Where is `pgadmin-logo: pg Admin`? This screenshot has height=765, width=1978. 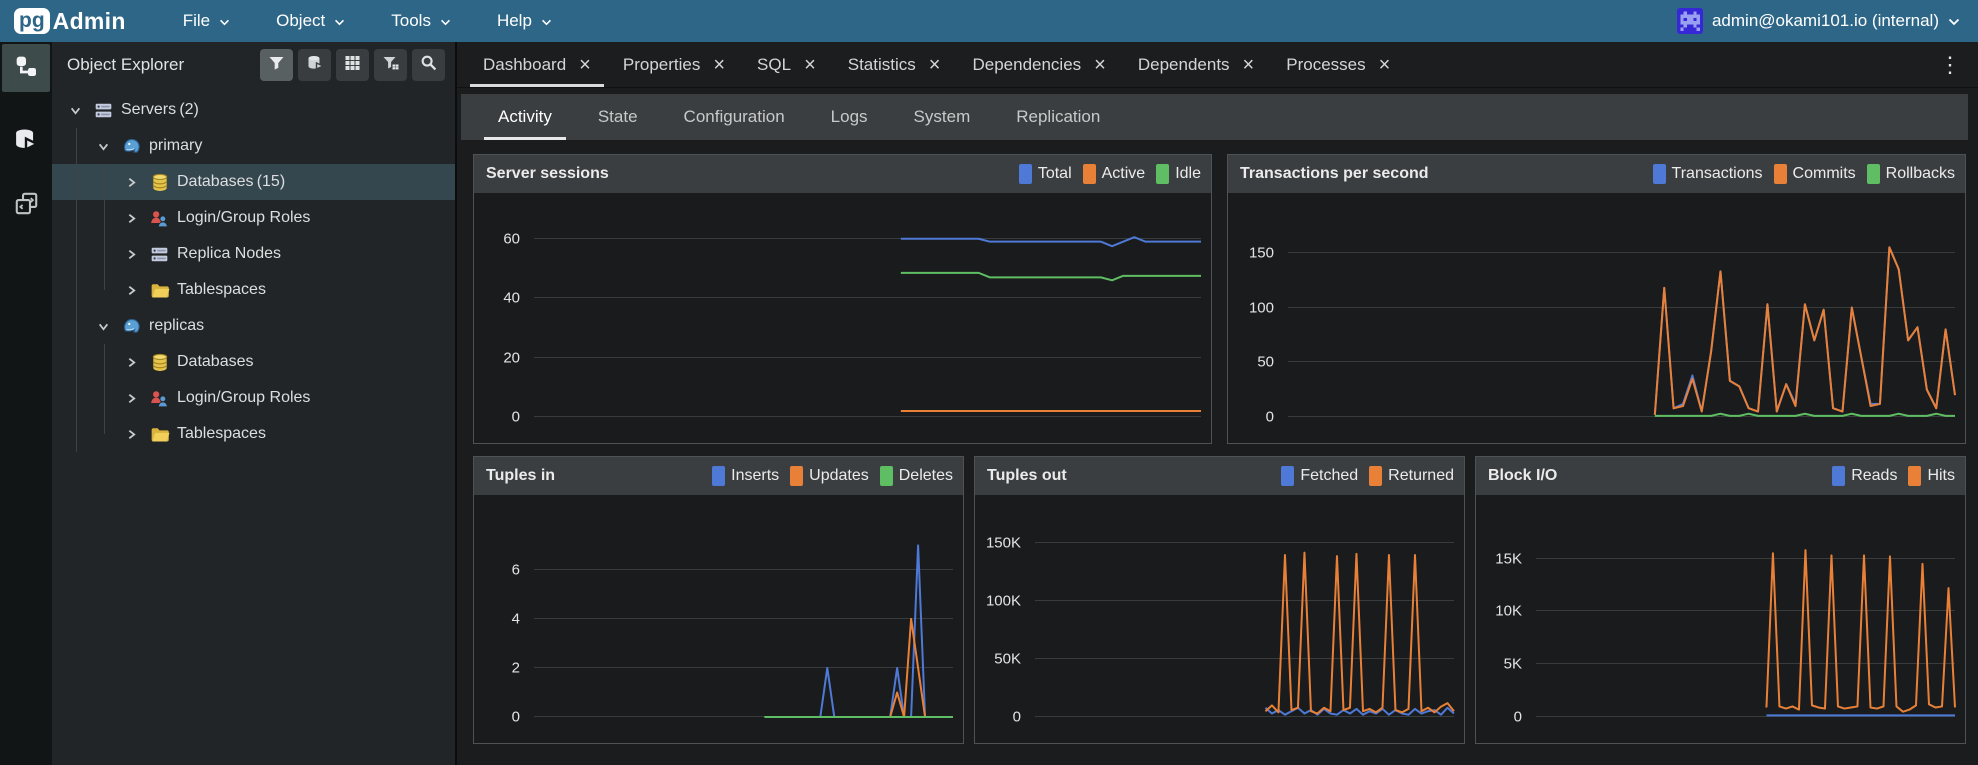
pgadmin-logo: pg Admin is located at coordinates (70, 21).